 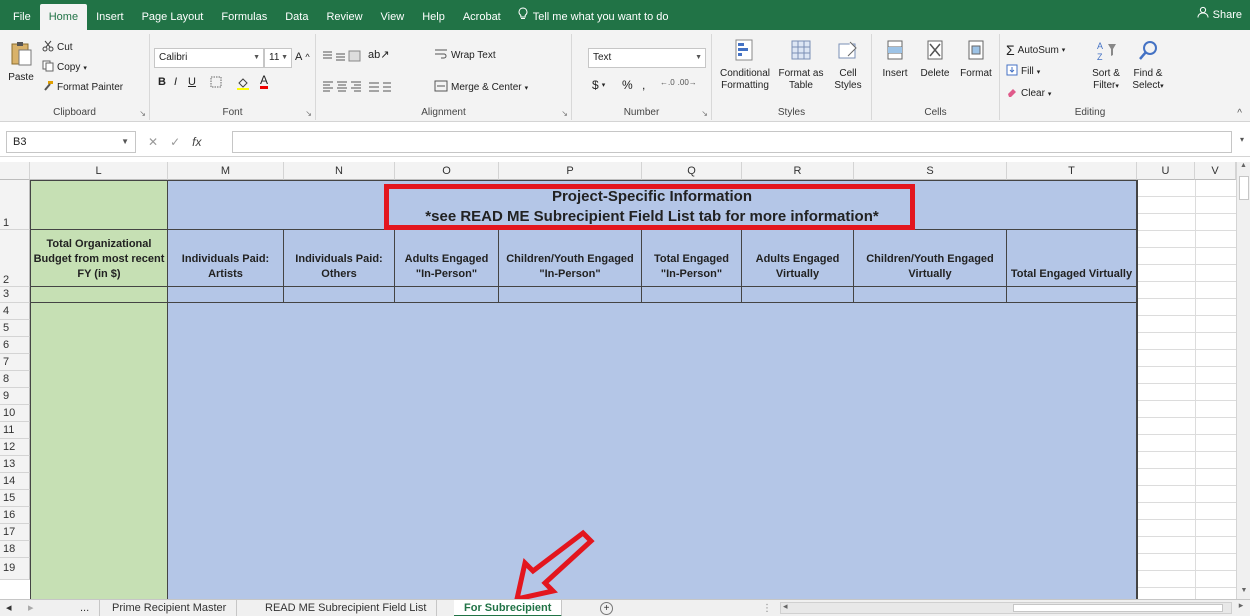 What do you see at coordinates (243, 84) in the screenshot?
I see `fill-color-button` at bounding box center [243, 84].